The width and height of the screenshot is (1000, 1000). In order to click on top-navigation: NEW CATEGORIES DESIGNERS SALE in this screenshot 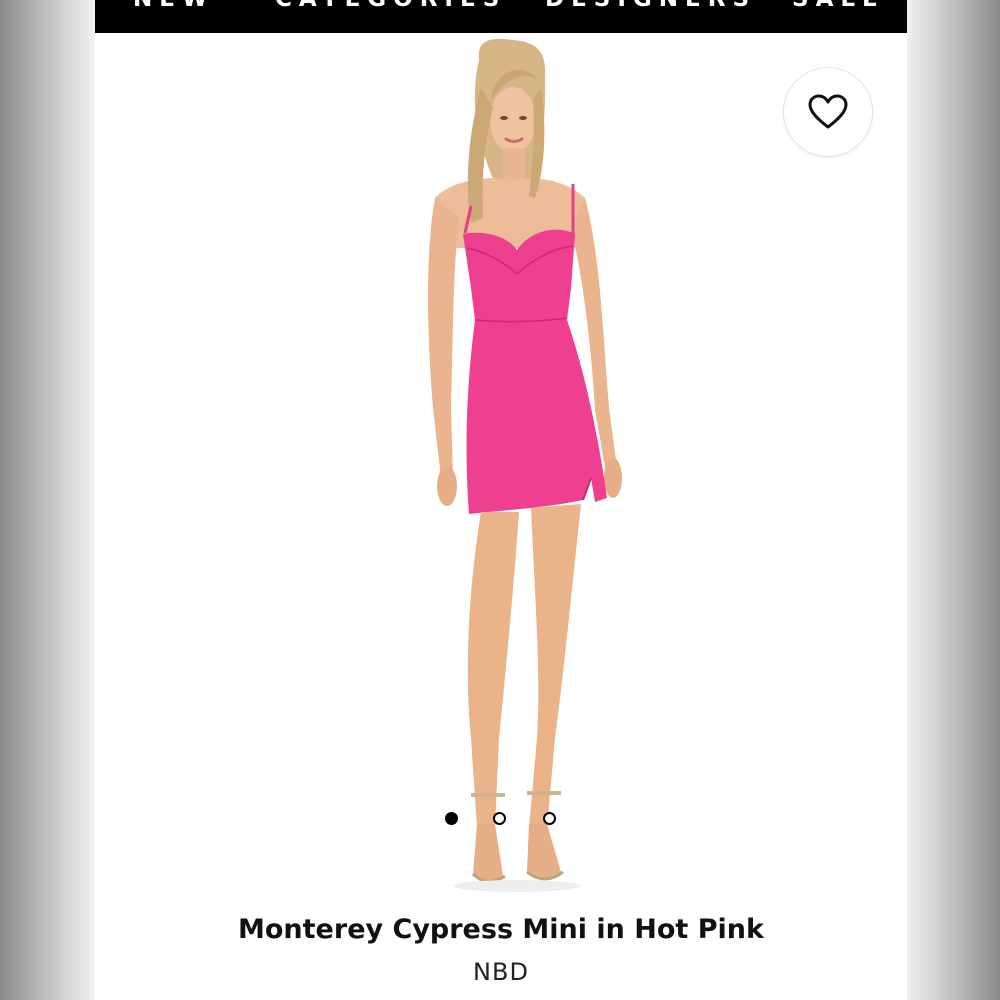, I will do `click(501, 16)`.